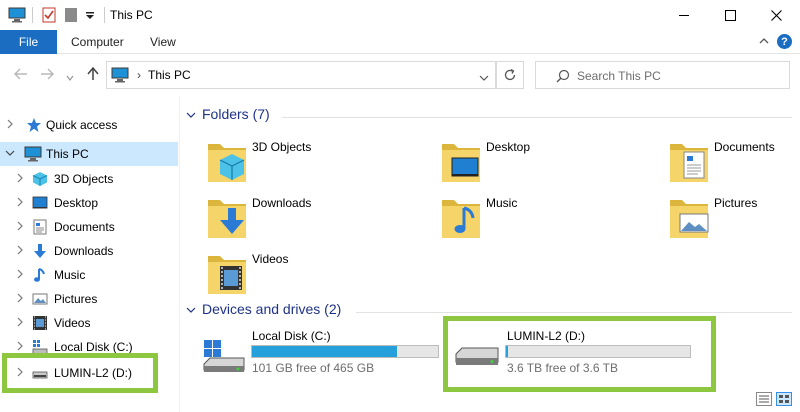 This screenshot has width=800, height=412. Describe the element at coordinates (72, 323) in the screenshot. I see `sidebar-item-label: Videos` at that location.